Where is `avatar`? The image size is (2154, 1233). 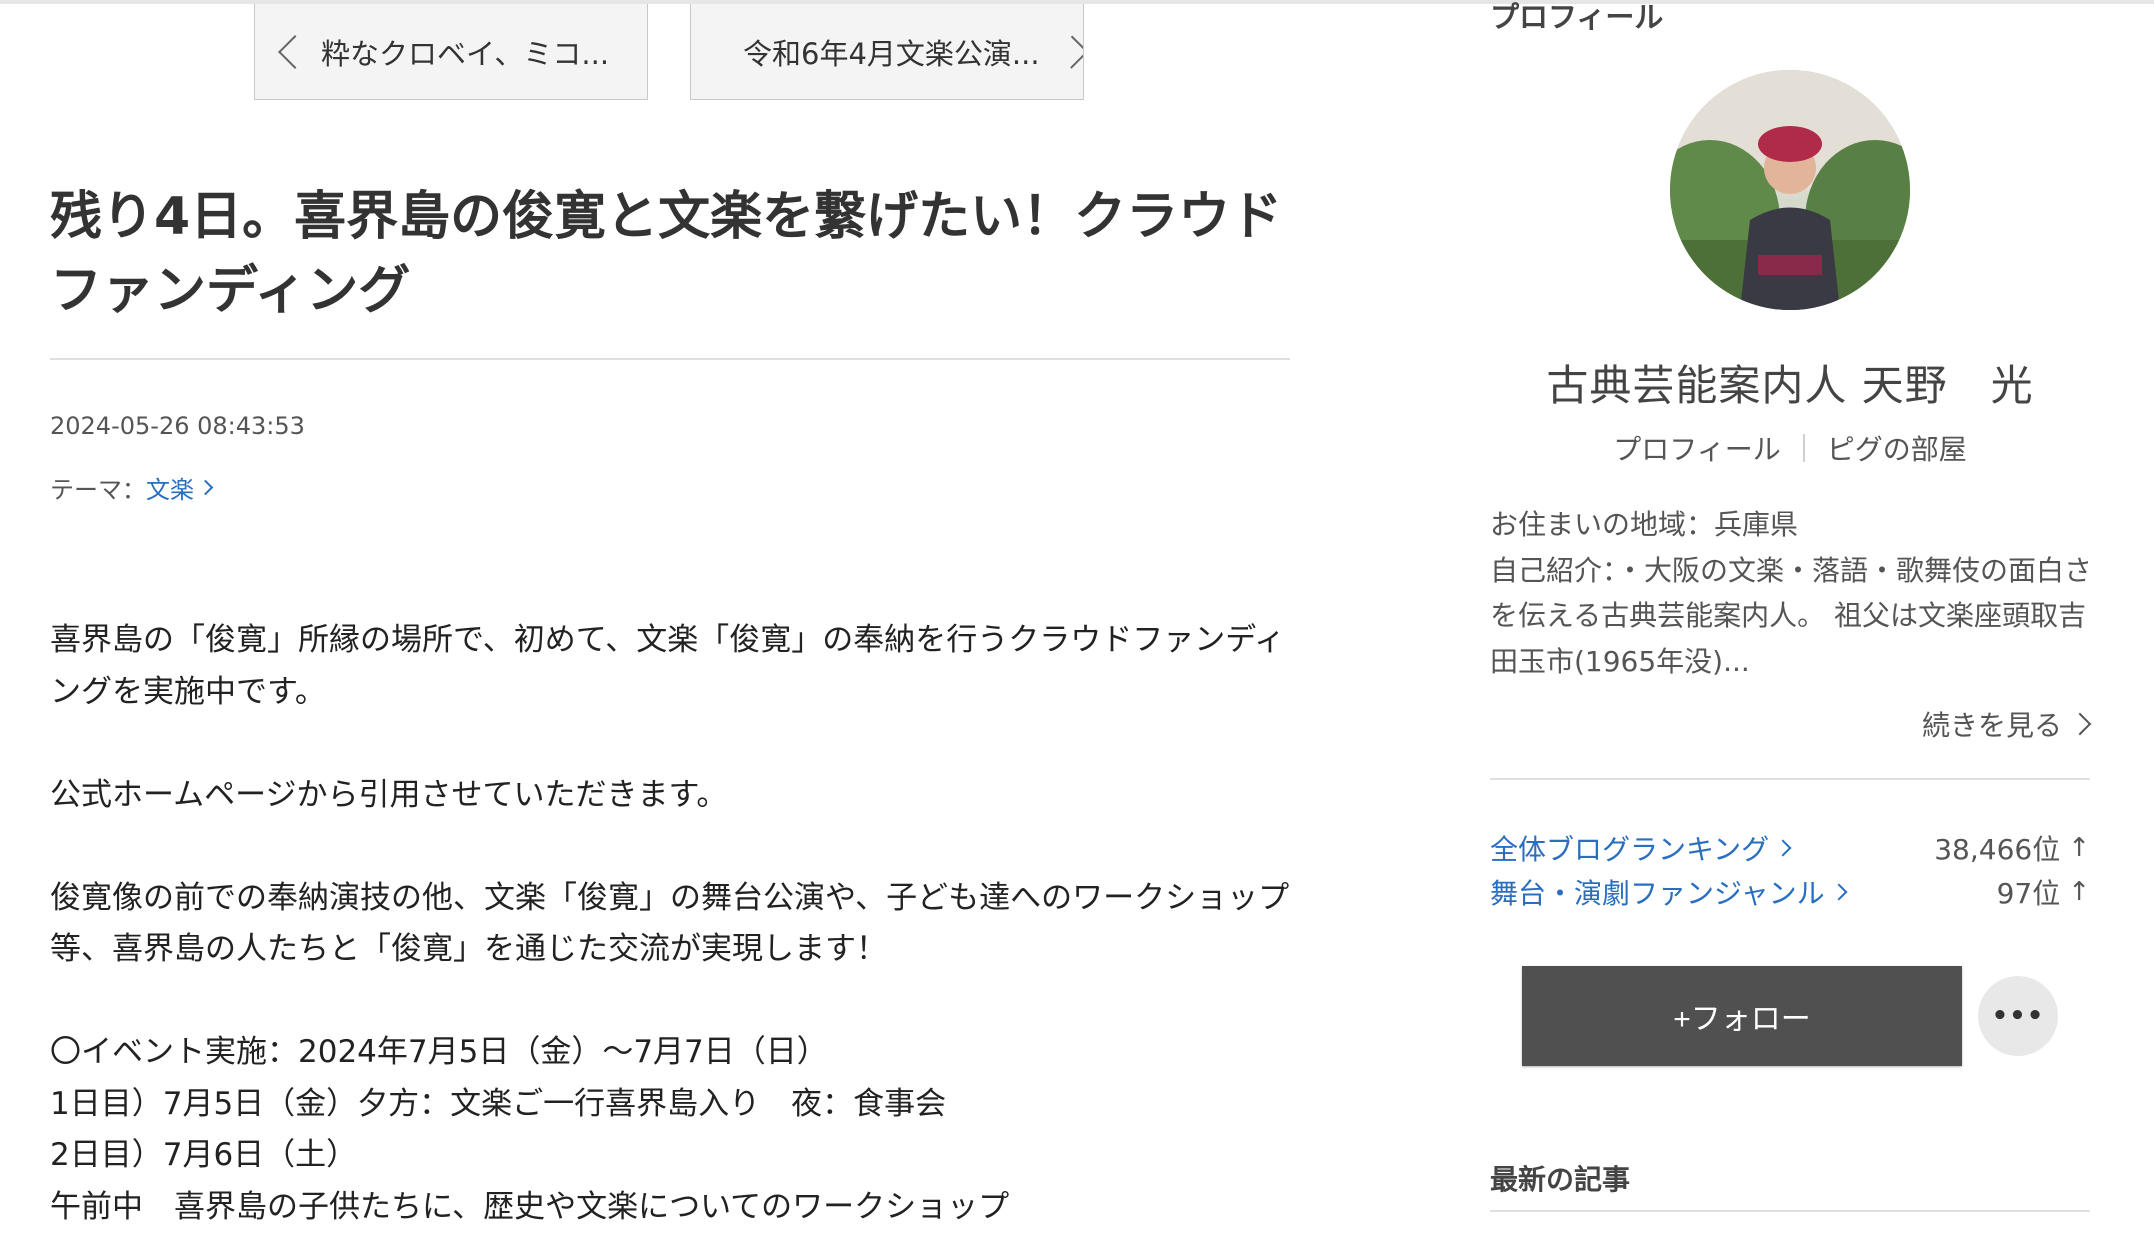 avatar is located at coordinates (1790, 190).